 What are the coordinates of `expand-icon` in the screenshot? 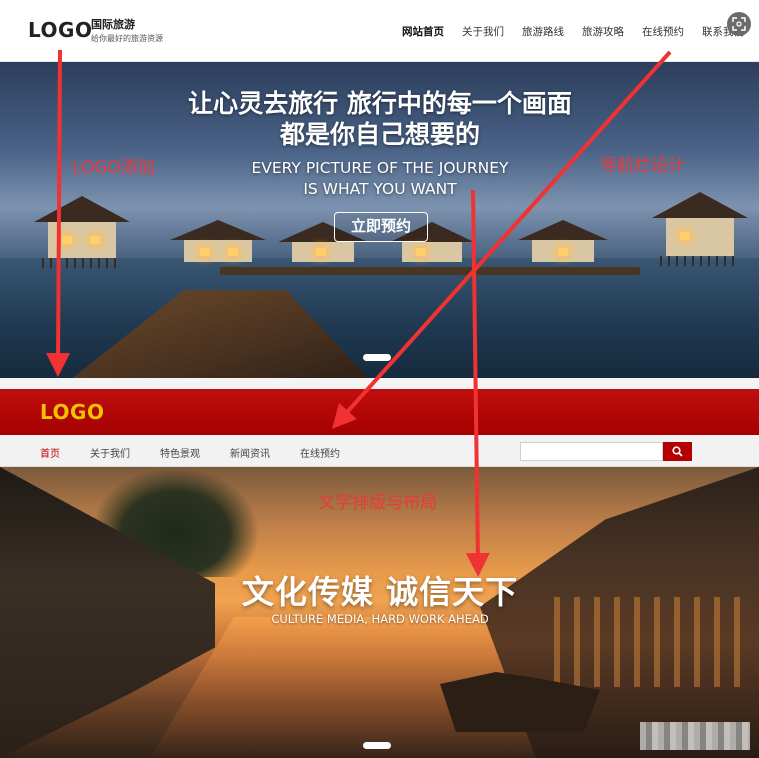 It's located at (739, 24).